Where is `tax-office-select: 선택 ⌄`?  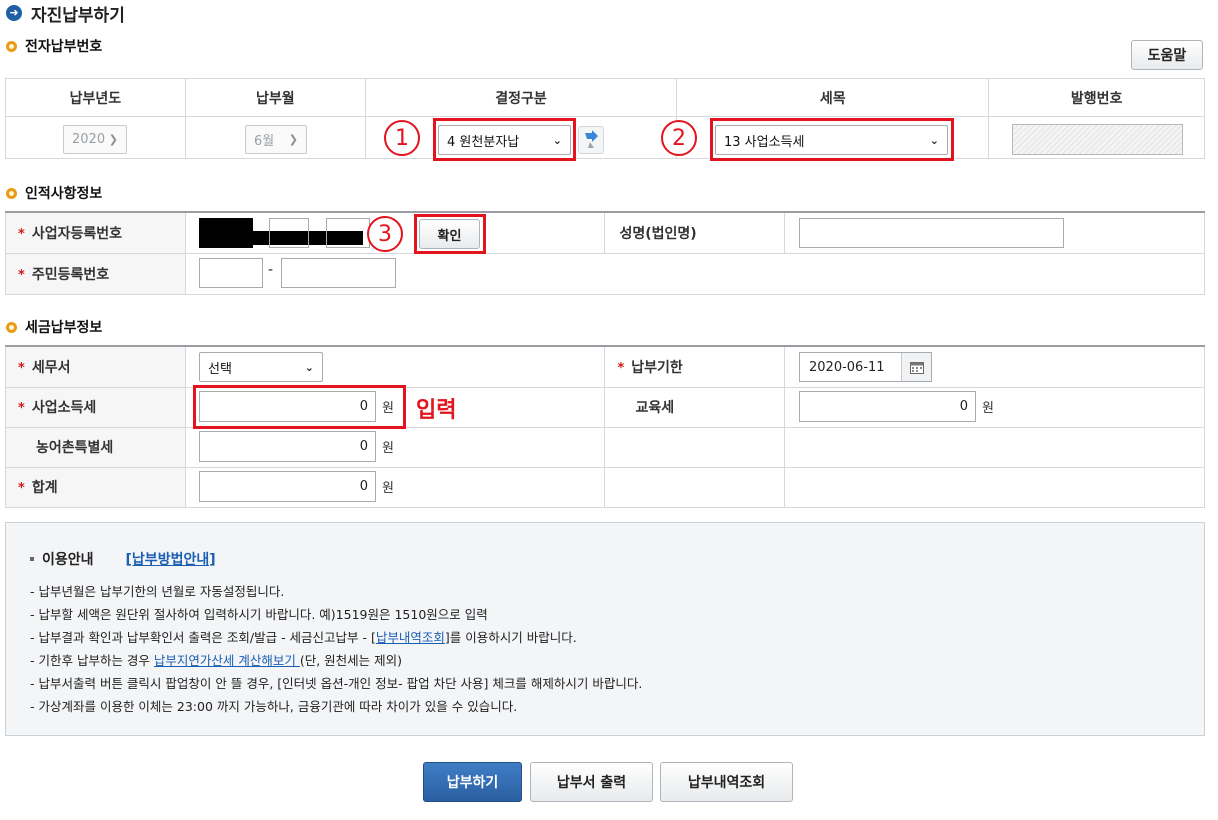
tax-office-select: 선택 ⌄ is located at coordinates (261, 367).